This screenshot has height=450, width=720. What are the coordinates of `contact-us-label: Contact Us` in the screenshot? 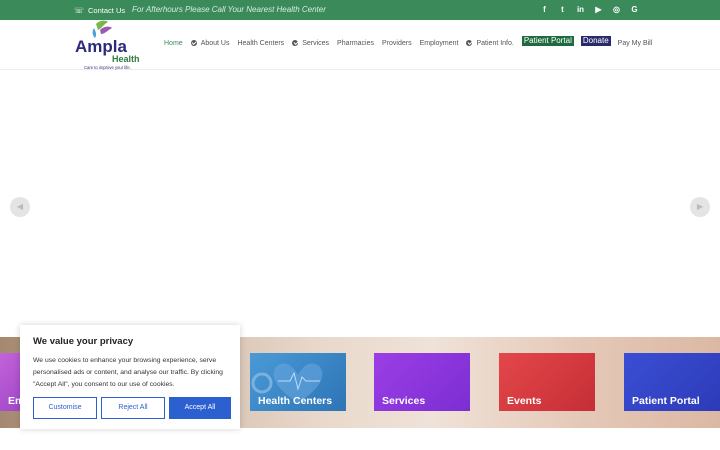 It's located at (107, 10).